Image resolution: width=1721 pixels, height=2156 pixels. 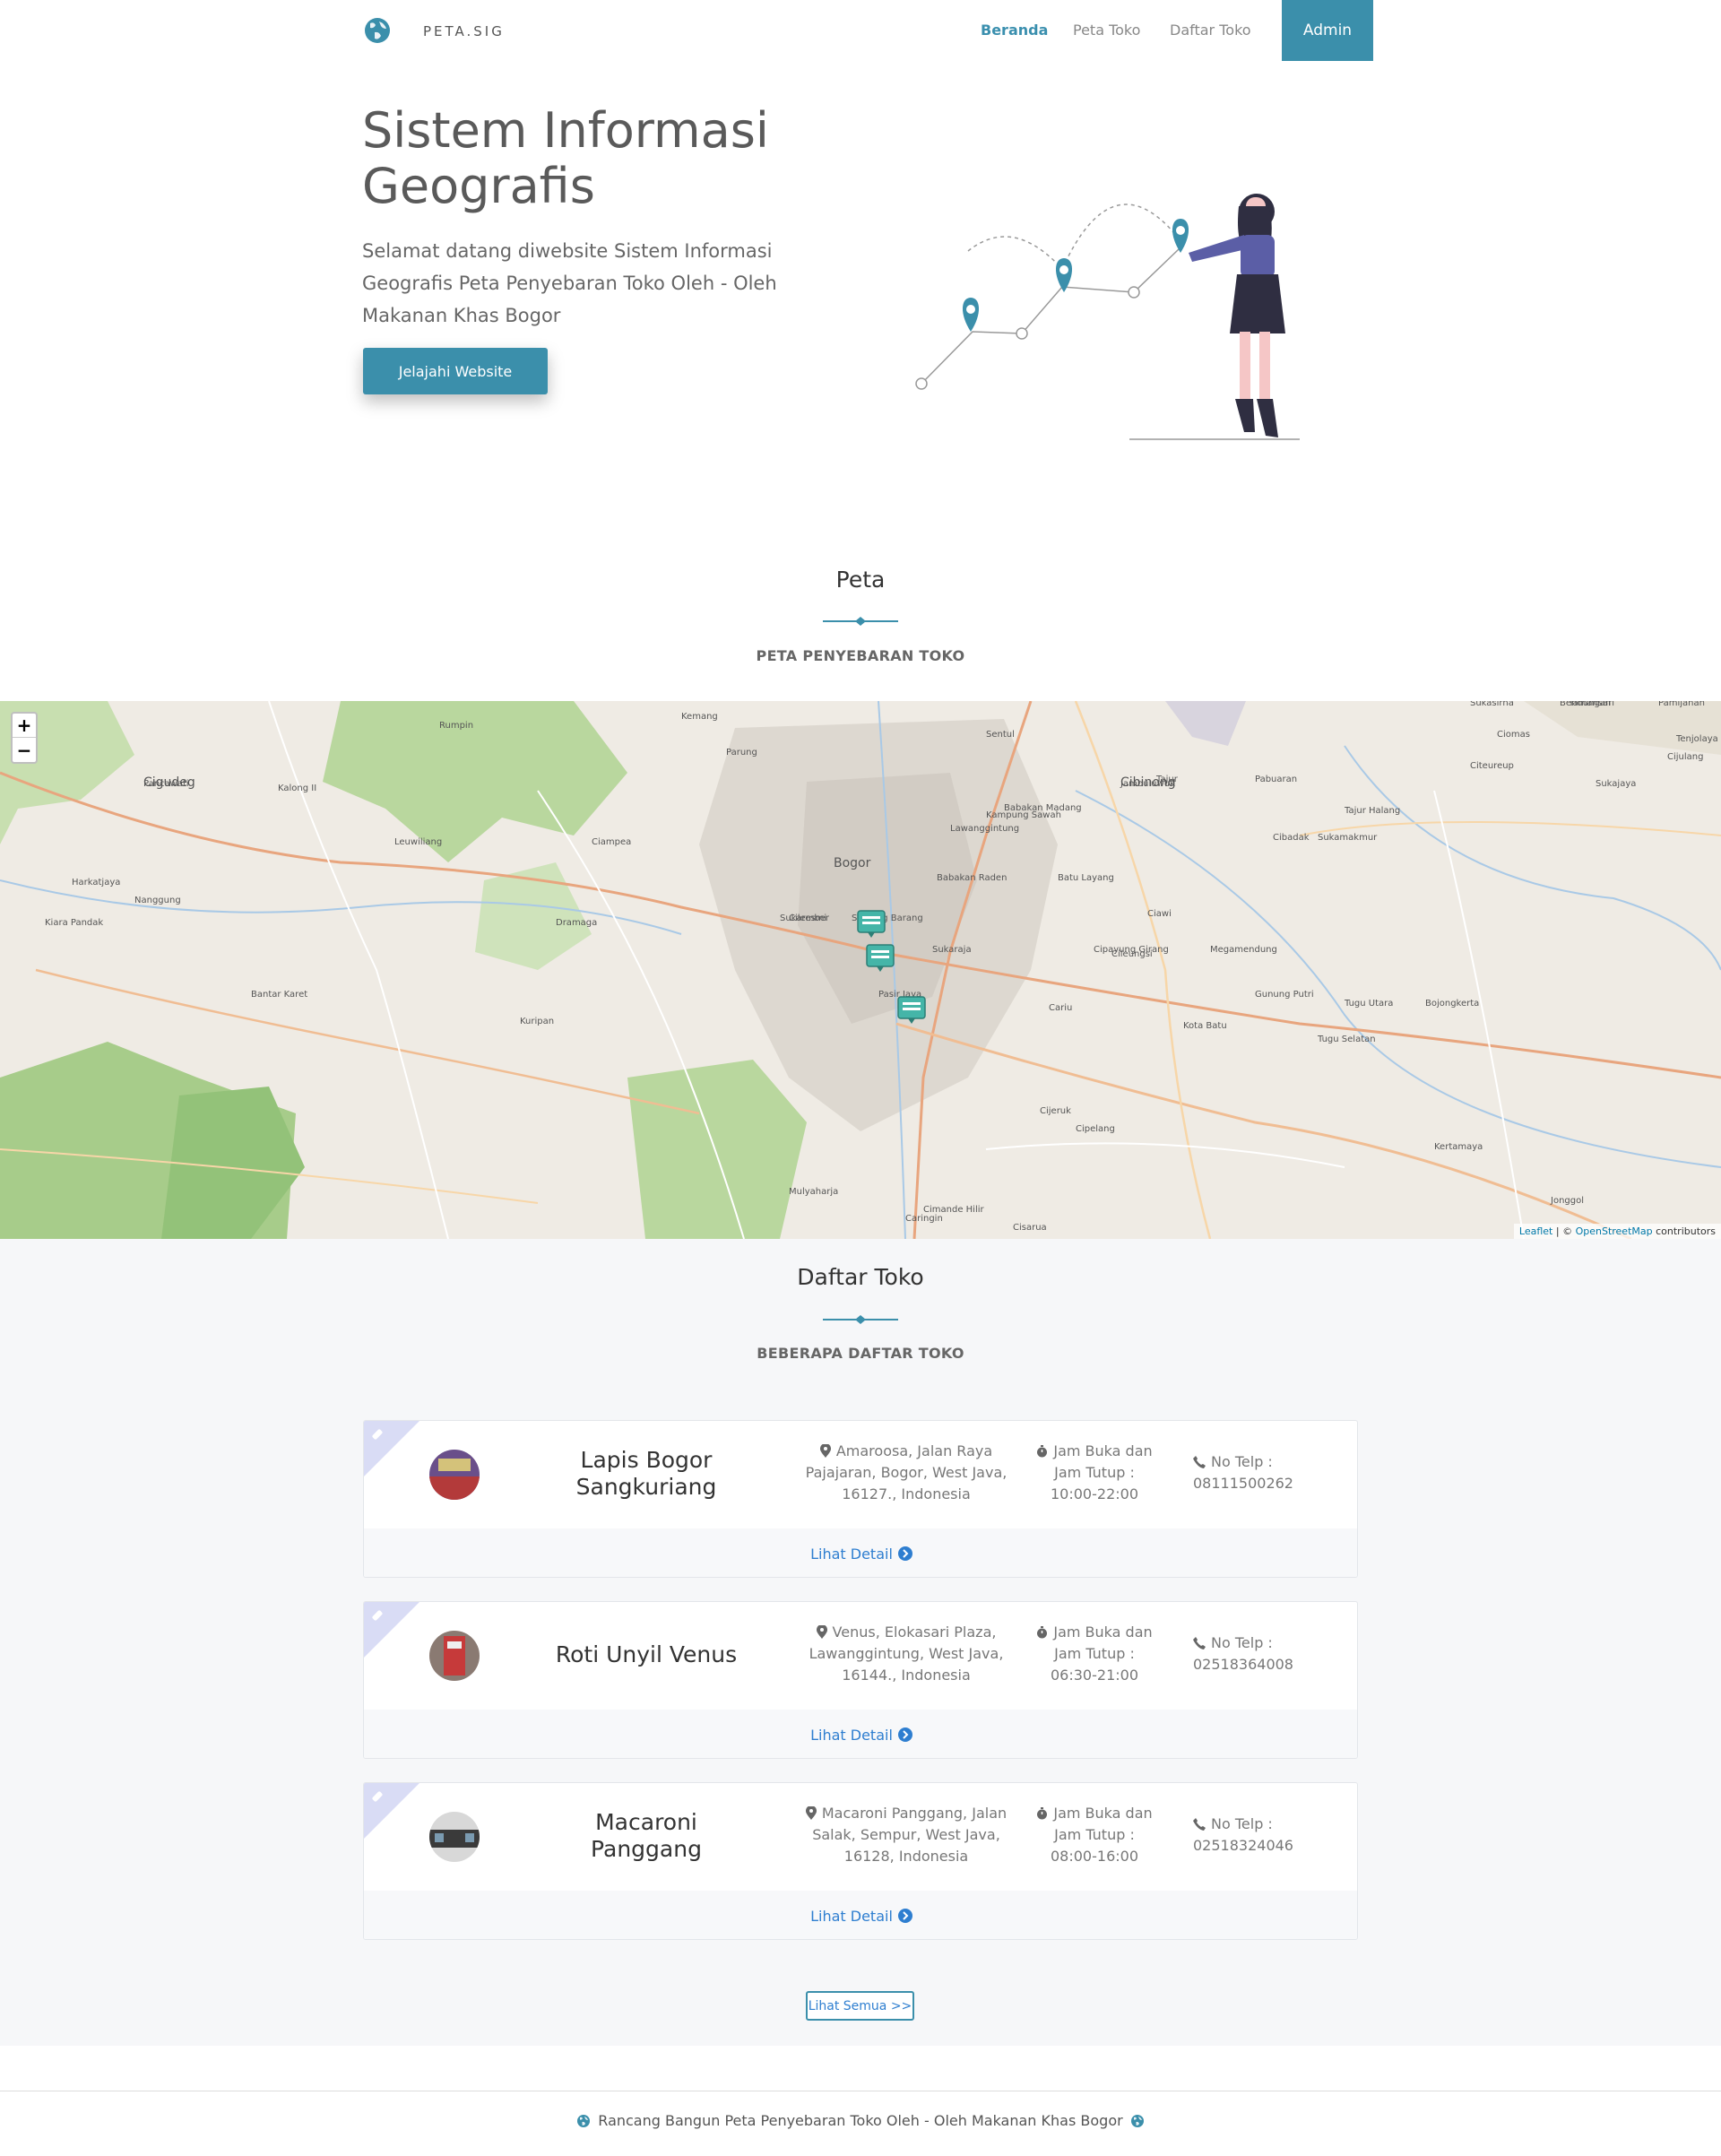 I want to click on explore-button: Jelajahi Website, so click(x=455, y=371).